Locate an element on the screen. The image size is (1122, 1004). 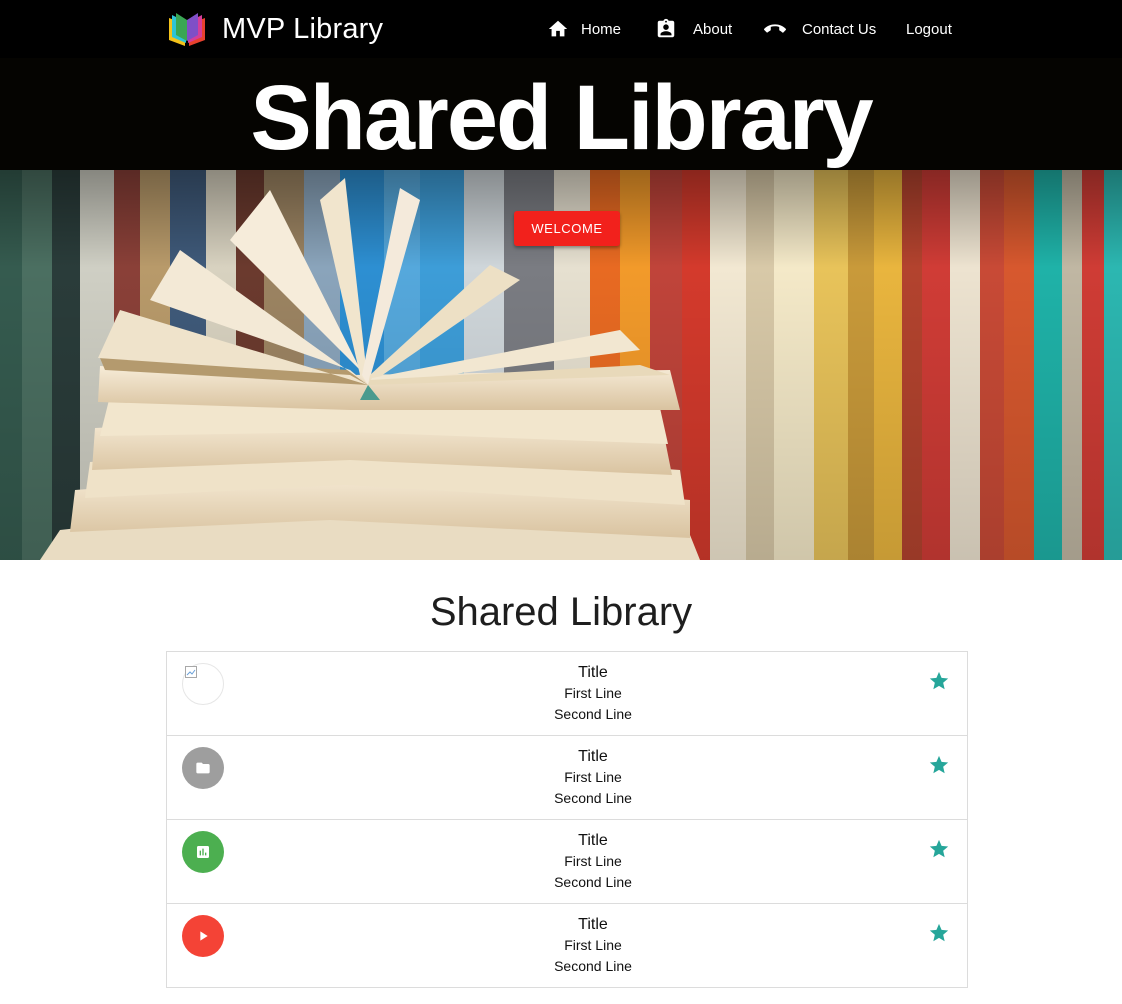
nav-about: About is located at coordinates (693, 29).